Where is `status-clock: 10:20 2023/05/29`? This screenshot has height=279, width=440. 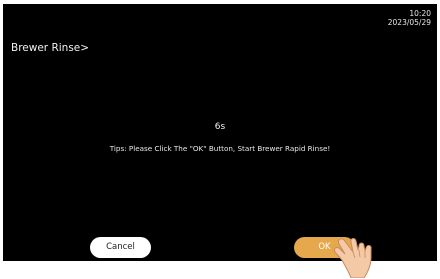
status-clock: 10:20 2023/05/29 is located at coordinates (409, 18).